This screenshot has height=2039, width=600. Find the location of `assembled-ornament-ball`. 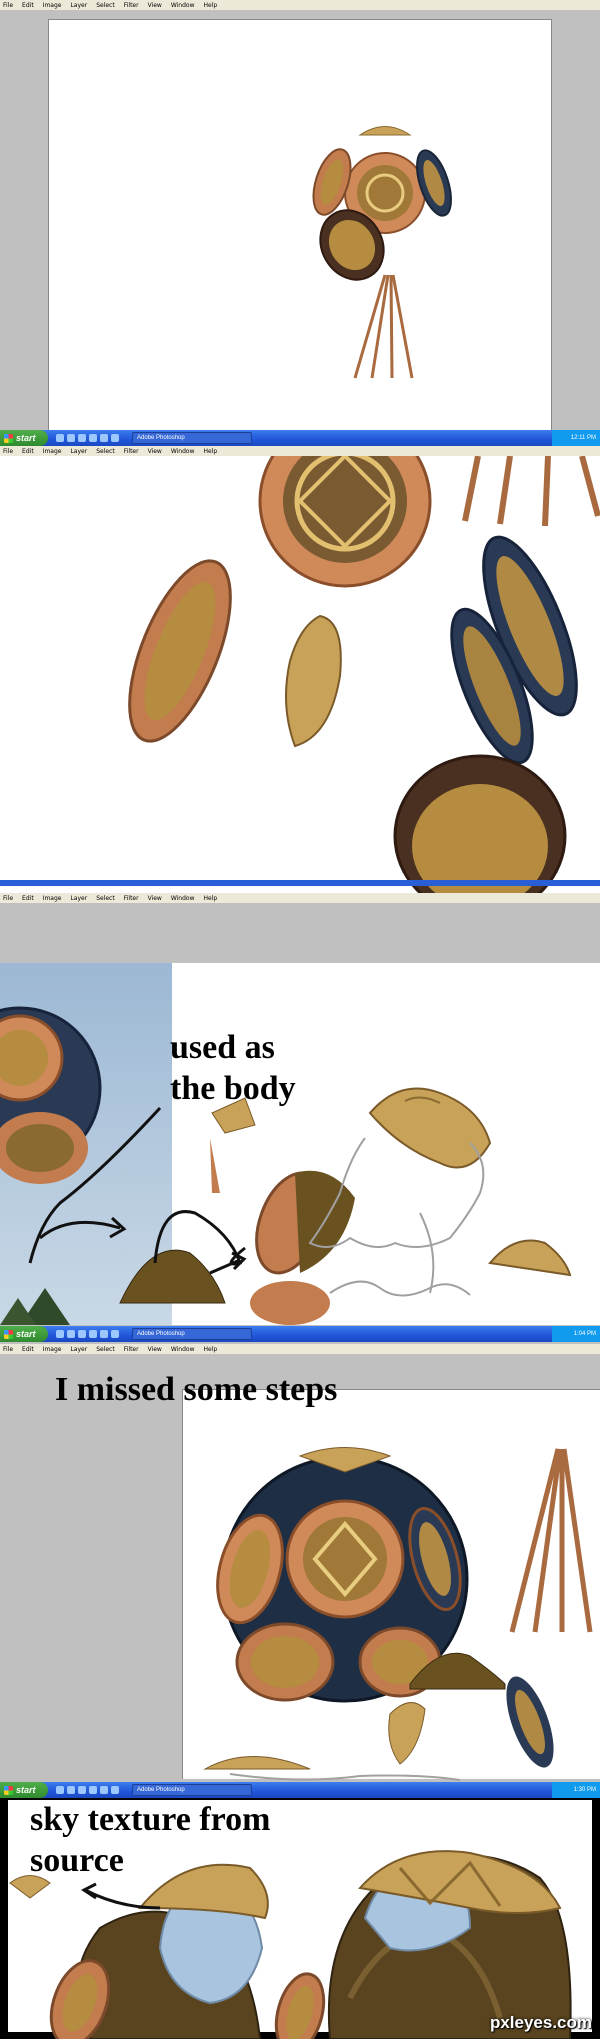

assembled-ornament-ball is located at coordinates (398, 1614).